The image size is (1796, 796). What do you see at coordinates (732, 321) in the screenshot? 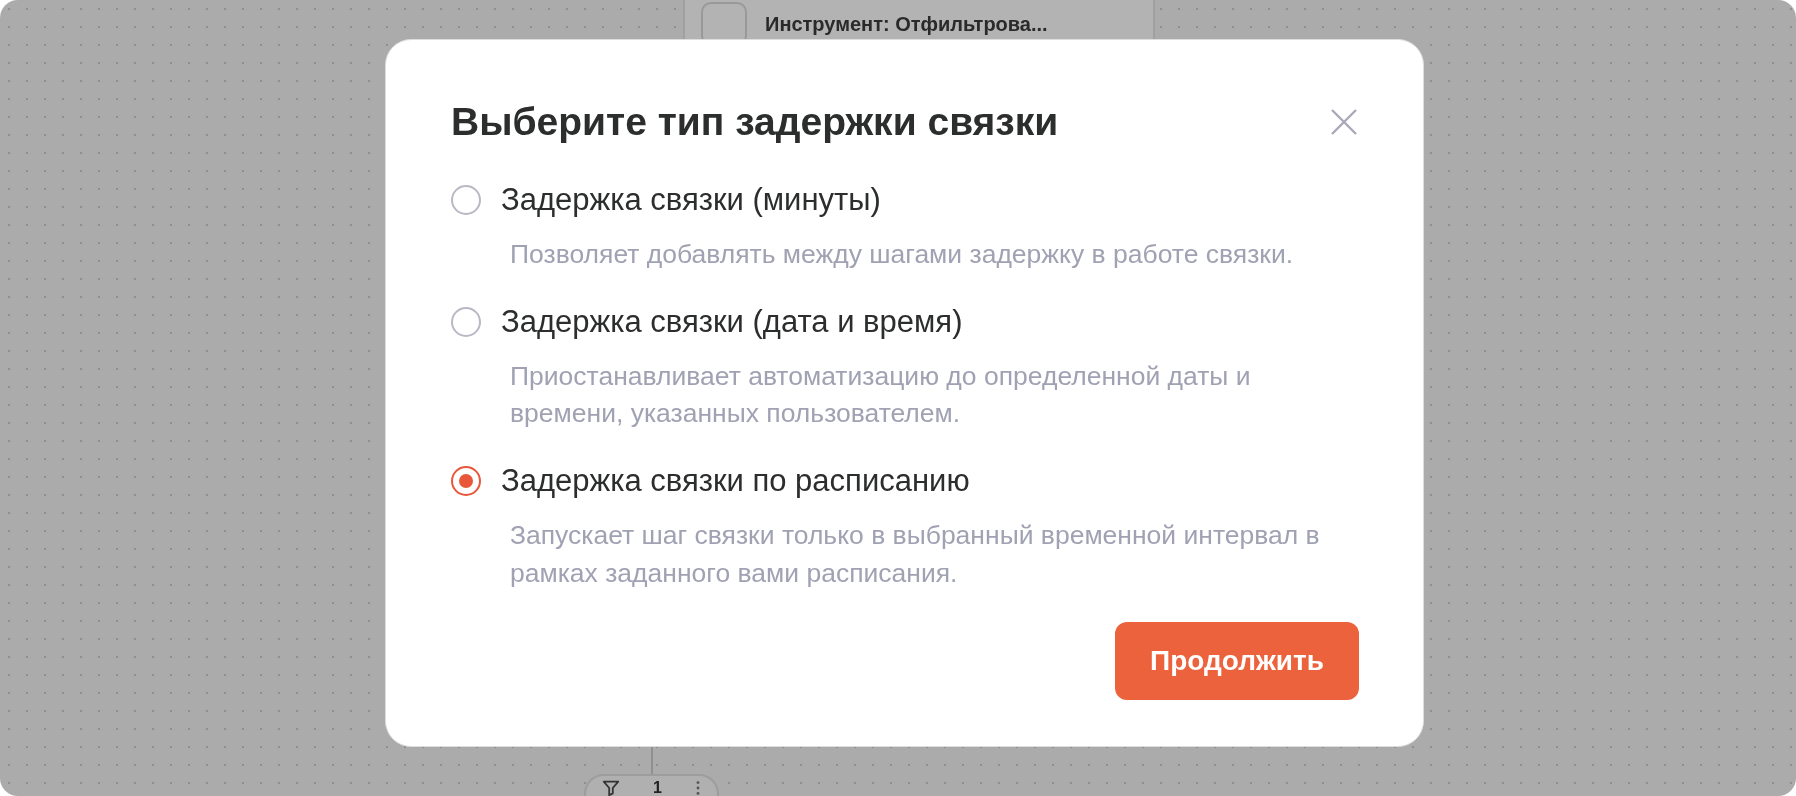
I see `option-label: Задержка связки (дата и время)` at bounding box center [732, 321].